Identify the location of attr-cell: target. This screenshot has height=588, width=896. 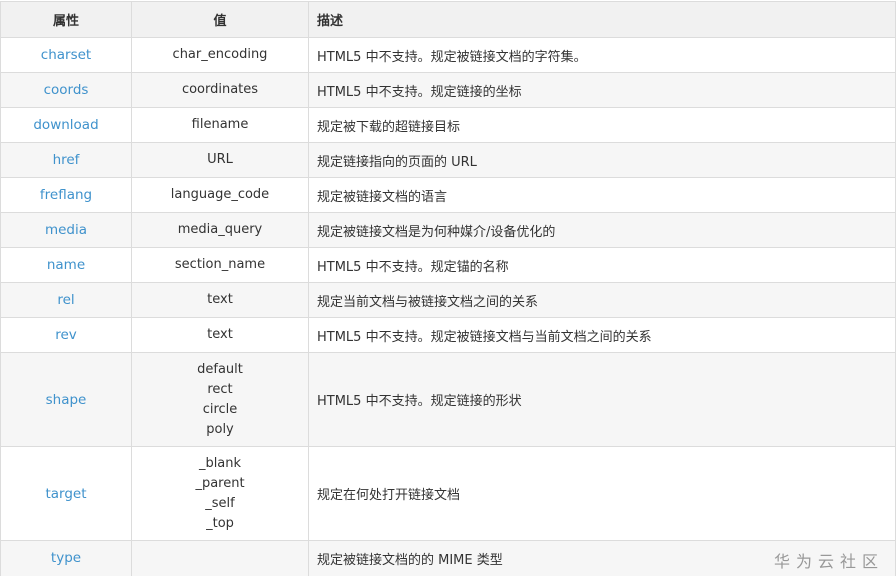
(66, 493).